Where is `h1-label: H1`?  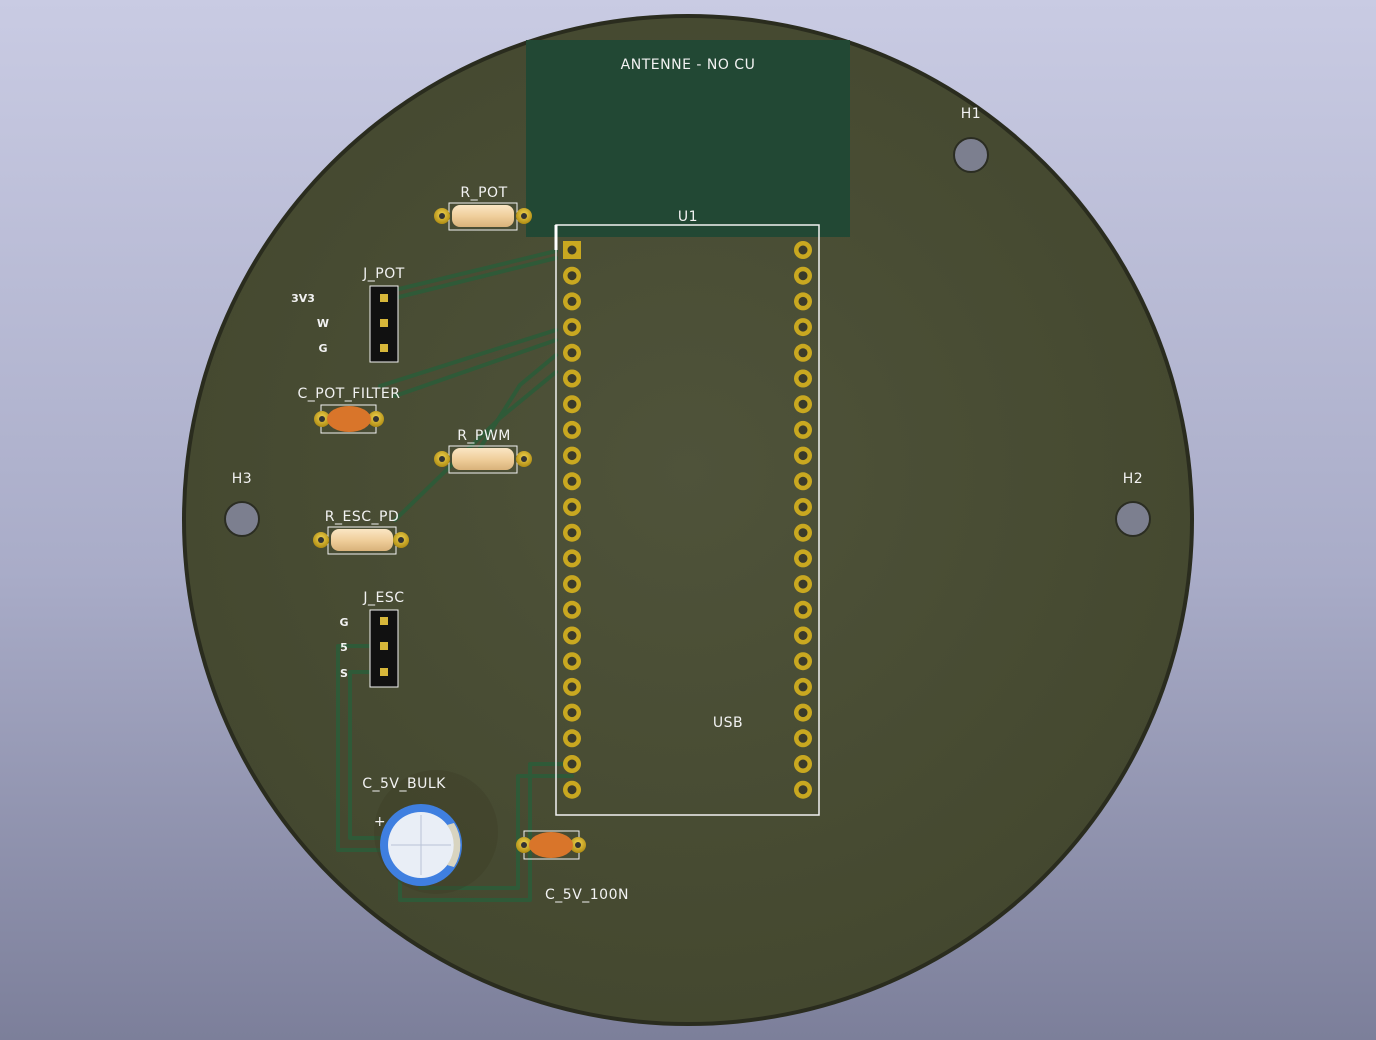
h1-label: H1 is located at coordinates (971, 114).